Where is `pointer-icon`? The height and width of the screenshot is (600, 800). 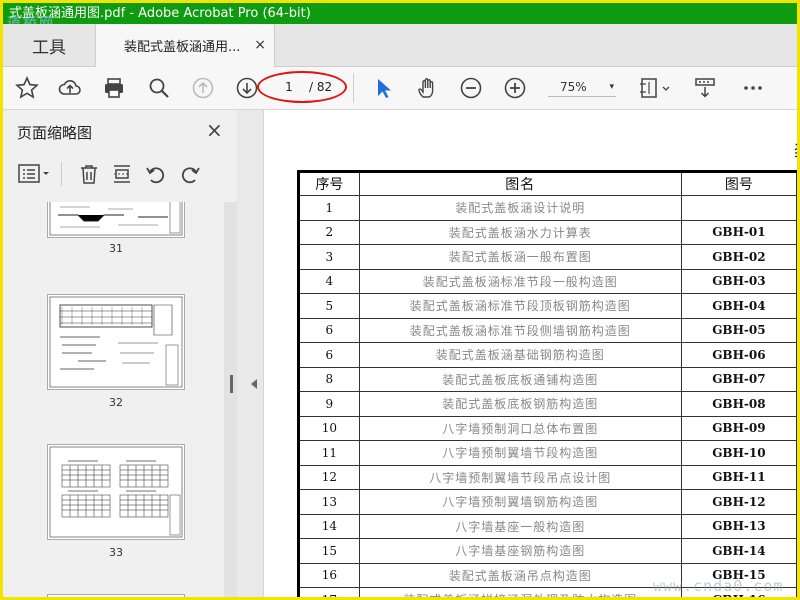 pointer-icon is located at coordinates (383, 88).